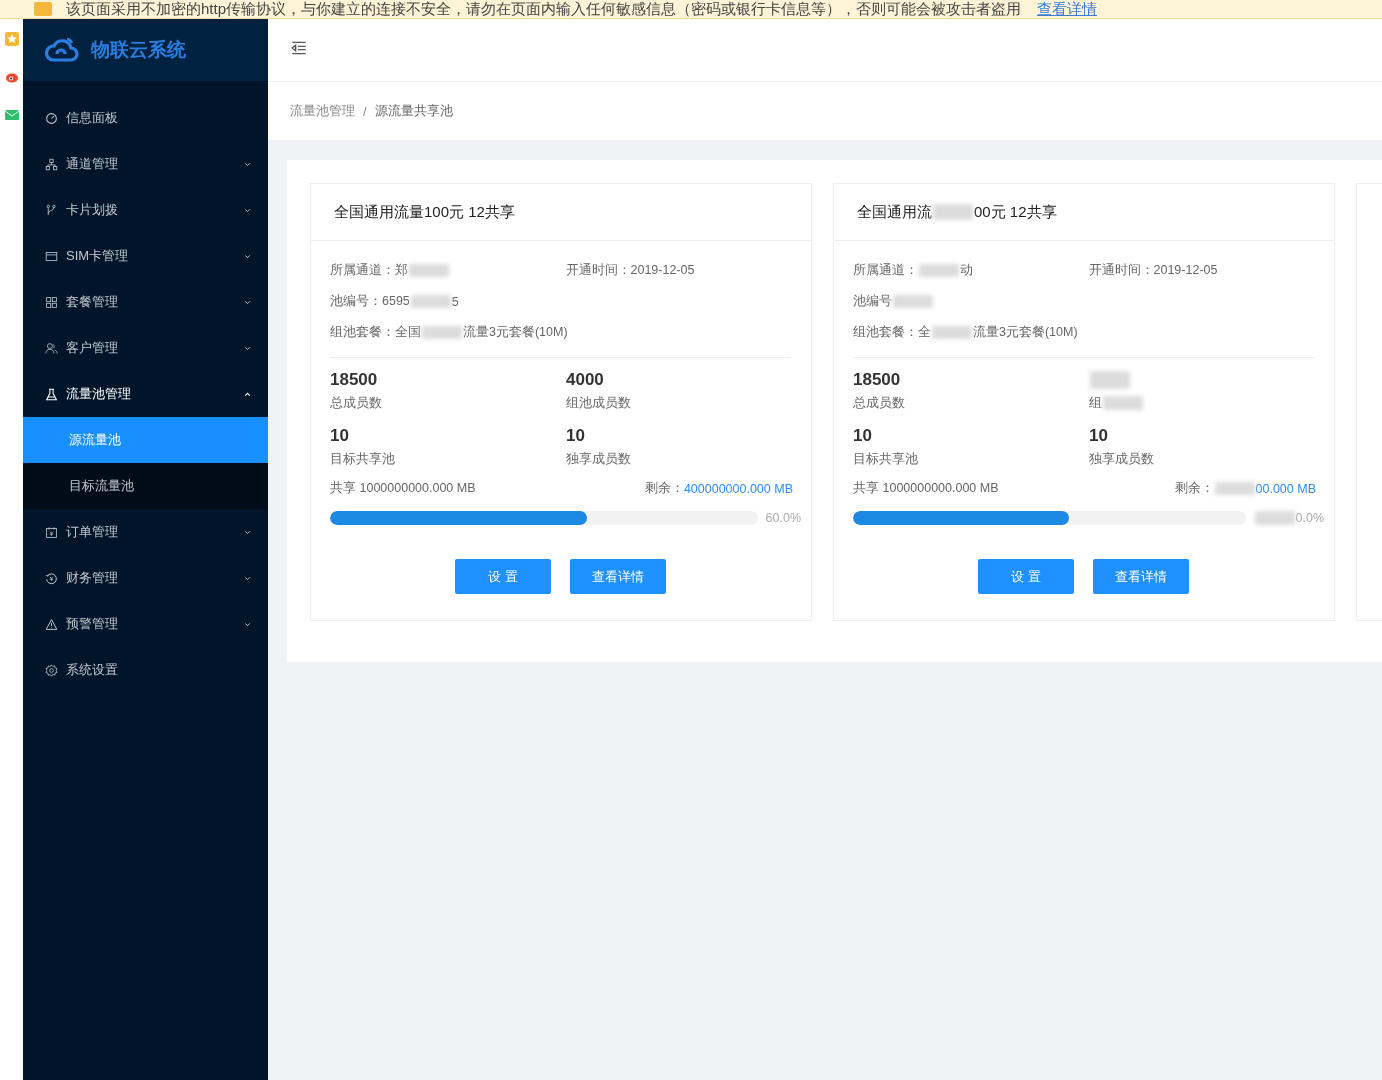 The height and width of the screenshot is (1080, 1382). What do you see at coordinates (872, 301) in the screenshot?
I see `pool-number-label: 池编号` at bounding box center [872, 301].